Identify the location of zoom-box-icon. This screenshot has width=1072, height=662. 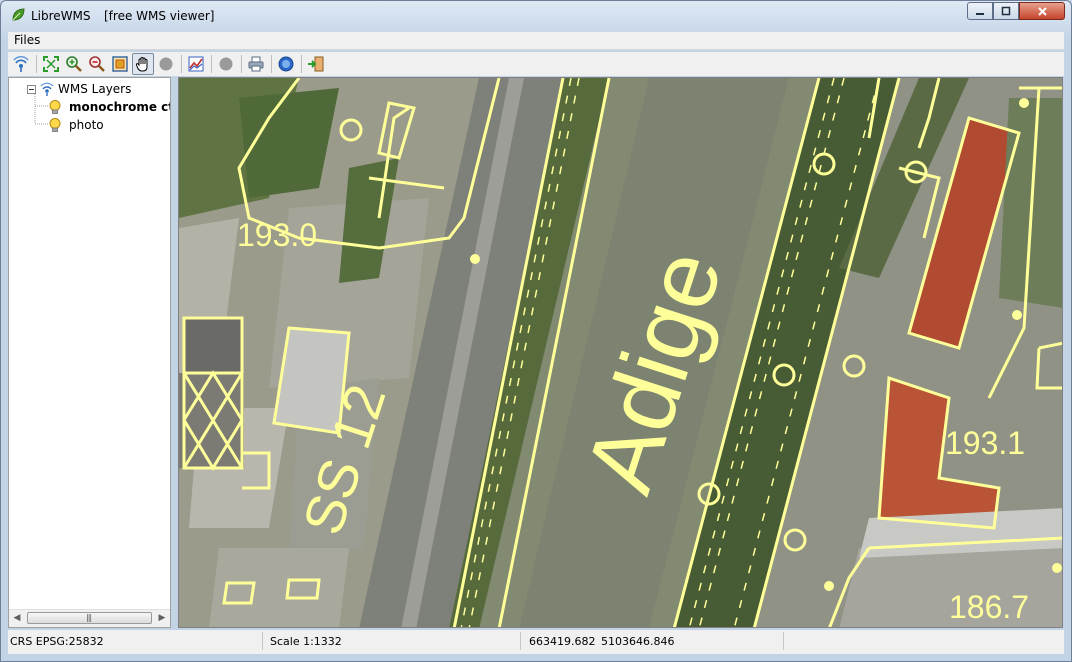
(120, 64).